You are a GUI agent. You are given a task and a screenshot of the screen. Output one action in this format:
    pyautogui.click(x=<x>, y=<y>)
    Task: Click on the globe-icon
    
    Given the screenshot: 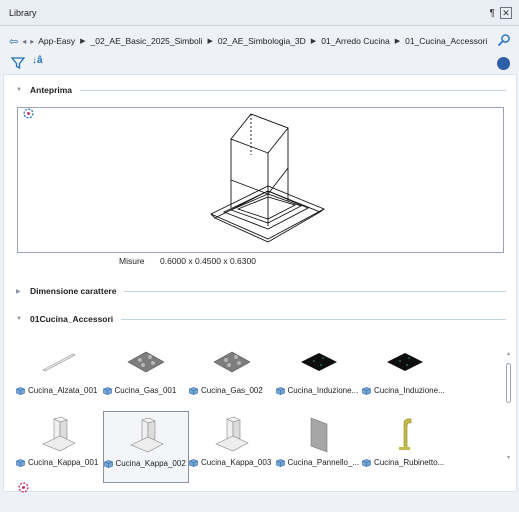 What is the action you would take?
    pyautogui.click(x=503, y=63)
    